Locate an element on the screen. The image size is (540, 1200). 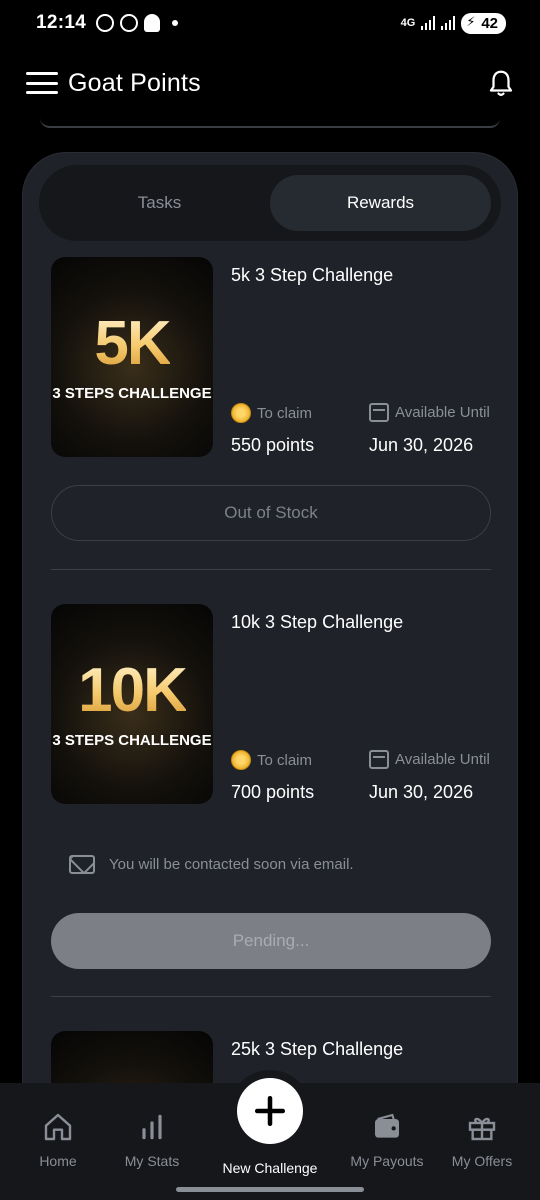
signal-icon is located at coordinates (428, 23).